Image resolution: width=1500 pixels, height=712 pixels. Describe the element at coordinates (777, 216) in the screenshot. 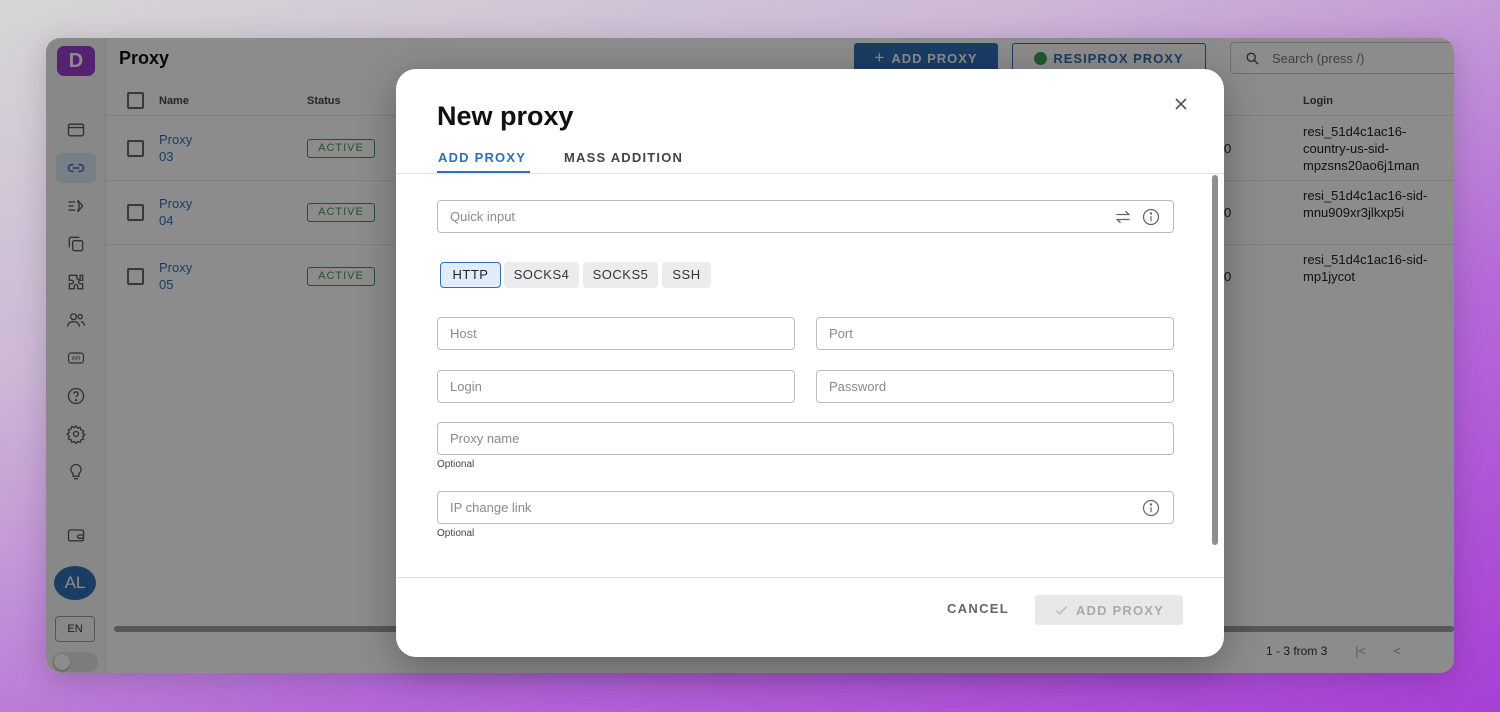

I see `quick-input` at that location.